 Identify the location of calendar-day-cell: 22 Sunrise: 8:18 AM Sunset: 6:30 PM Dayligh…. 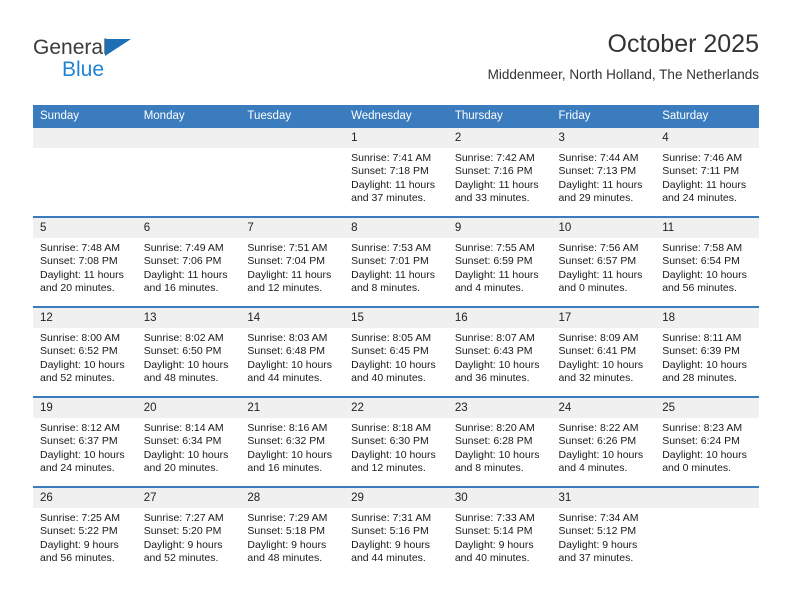
(396, 441).